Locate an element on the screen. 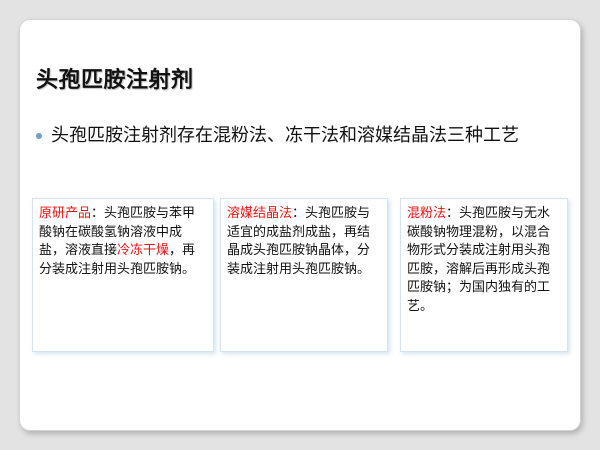  box-highlight-freeze-dry: 冷冻干燥 is located at coordinates (143, 250).